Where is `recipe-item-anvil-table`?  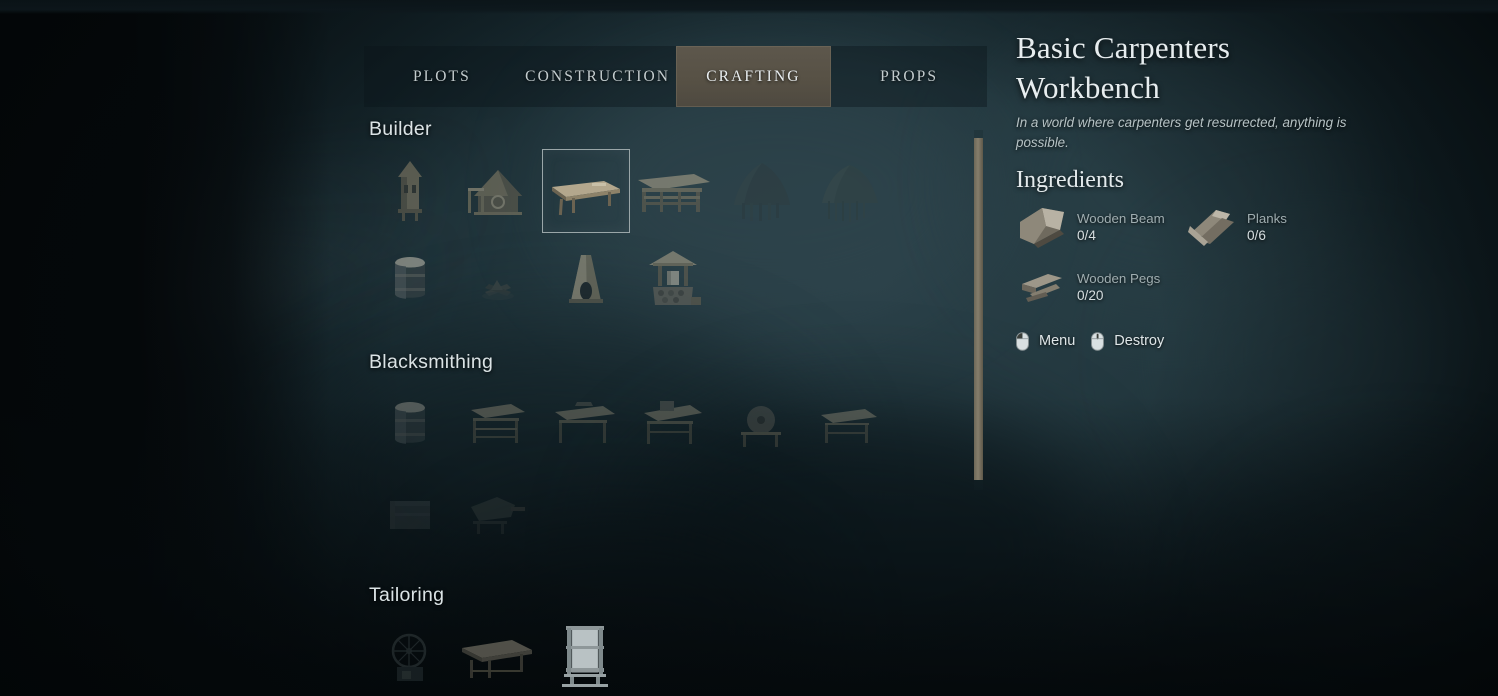 recipe-item-anvil-table is located at coordinates (586, 424).